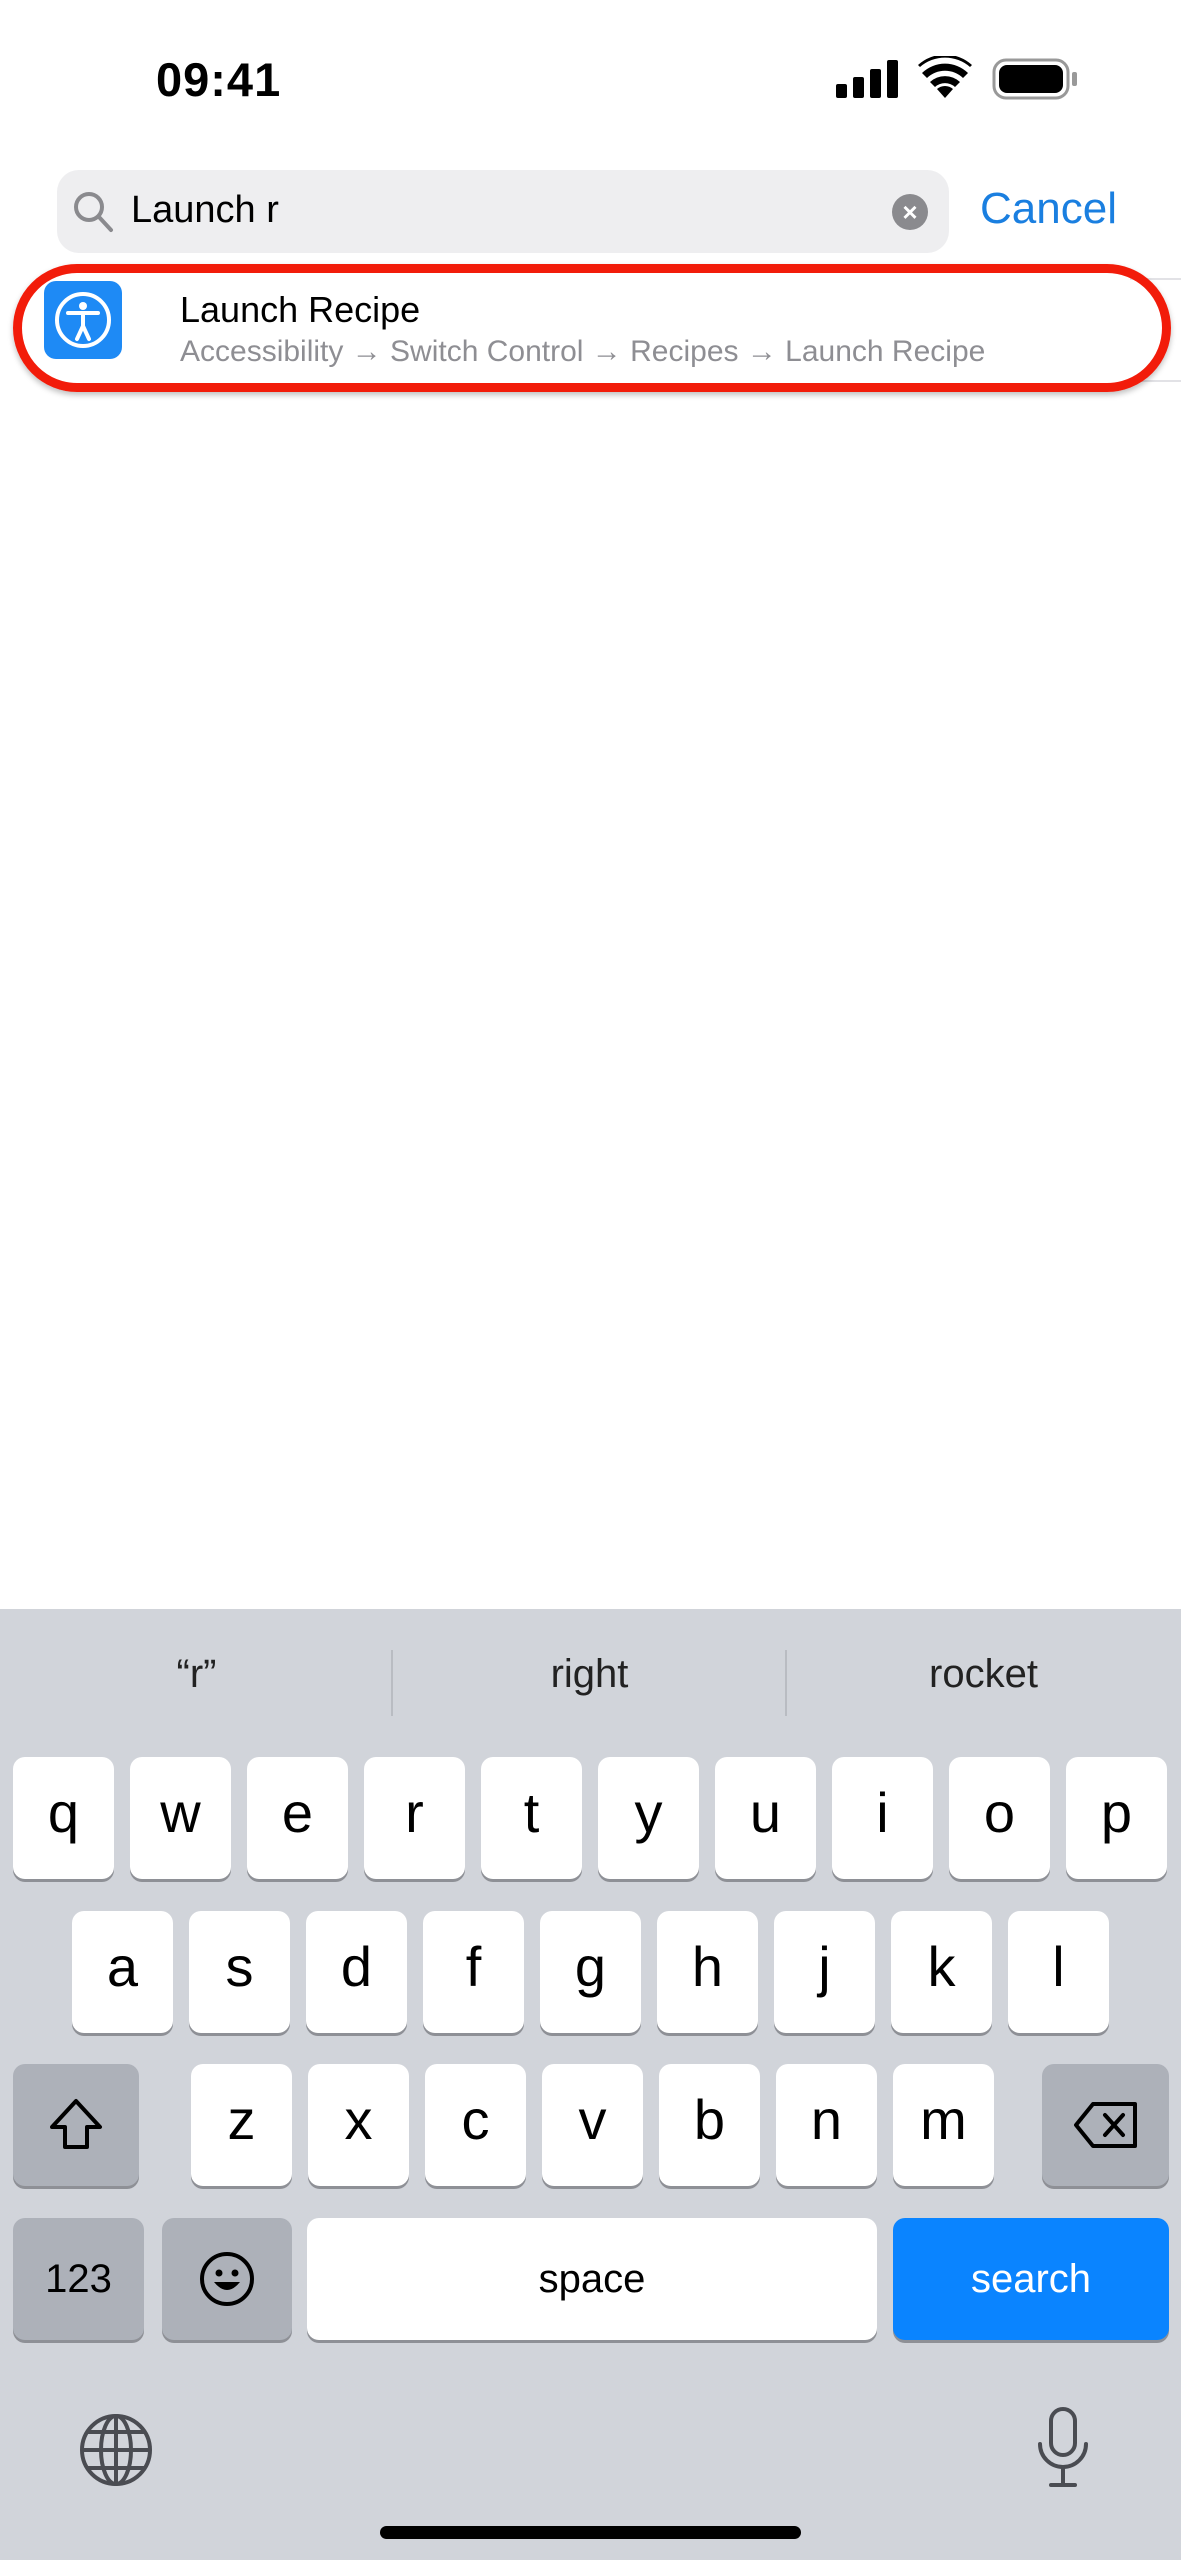  Describe the element at coordinates (297, 1818) in the screenshot. I see `key-e: e` at that location.